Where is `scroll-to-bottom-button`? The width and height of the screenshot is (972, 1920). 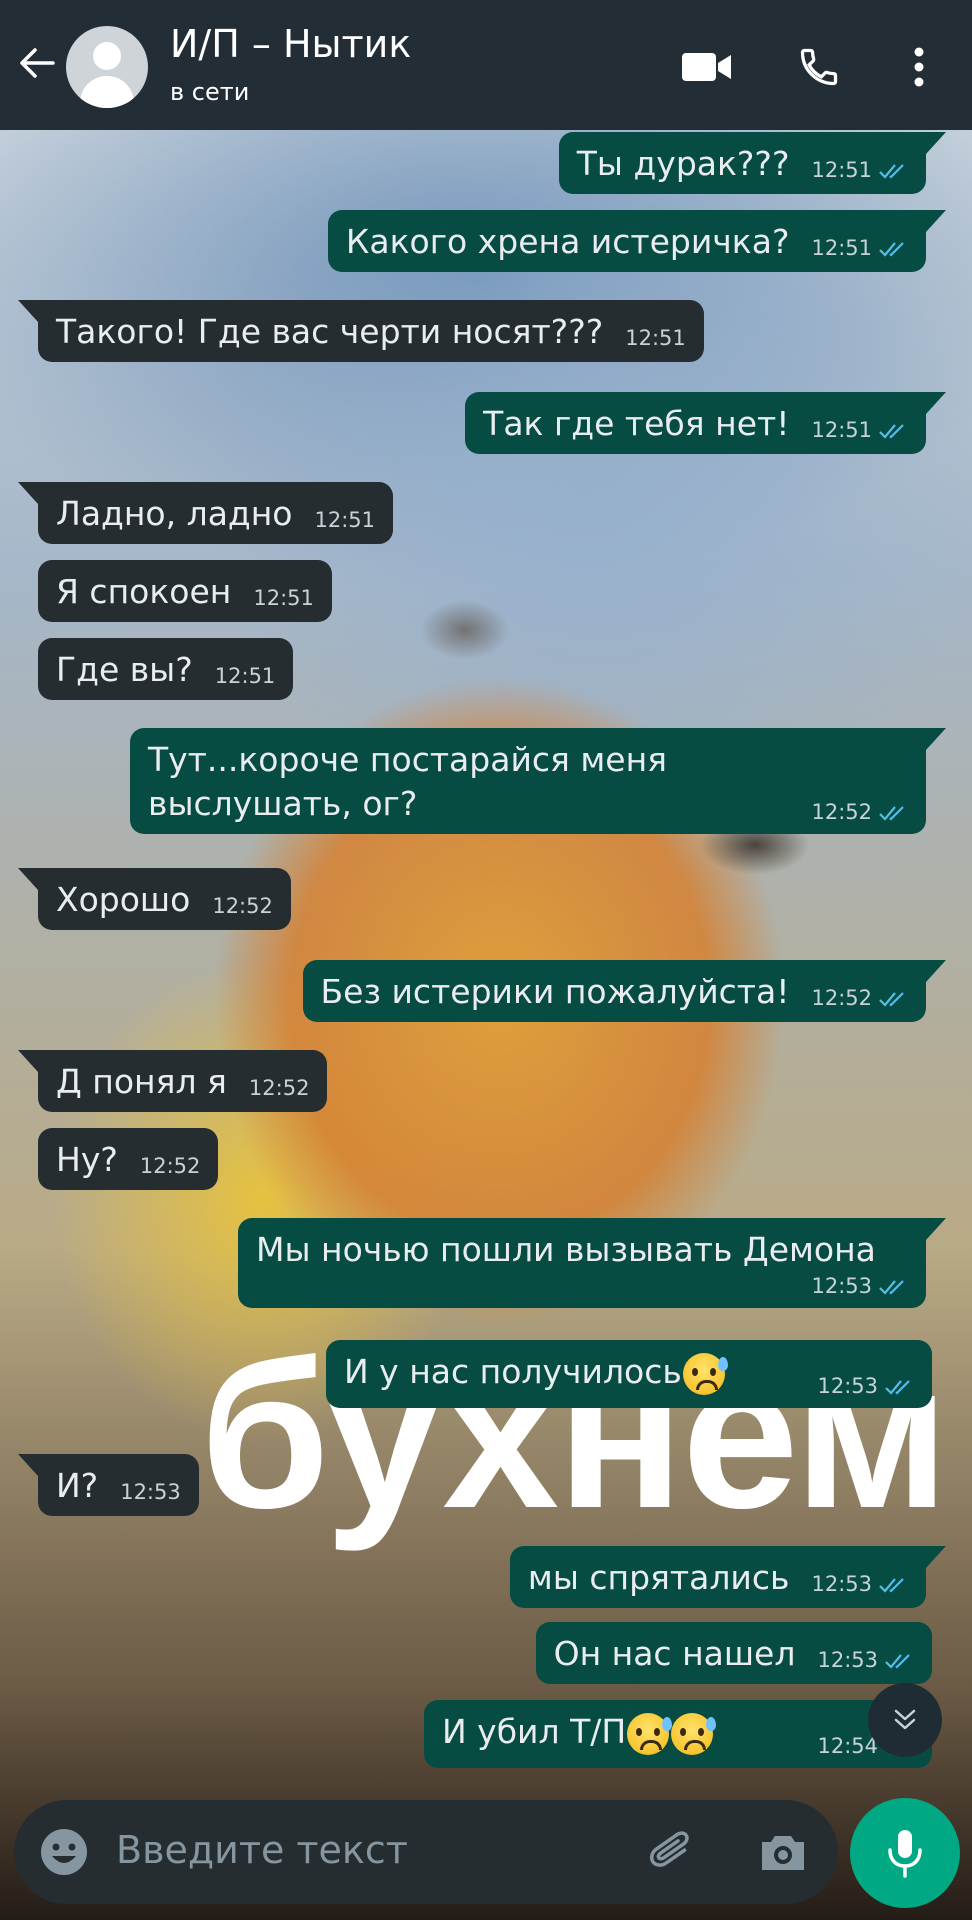 scroll-to-bottom-button is located at coordinates (905, 1720).